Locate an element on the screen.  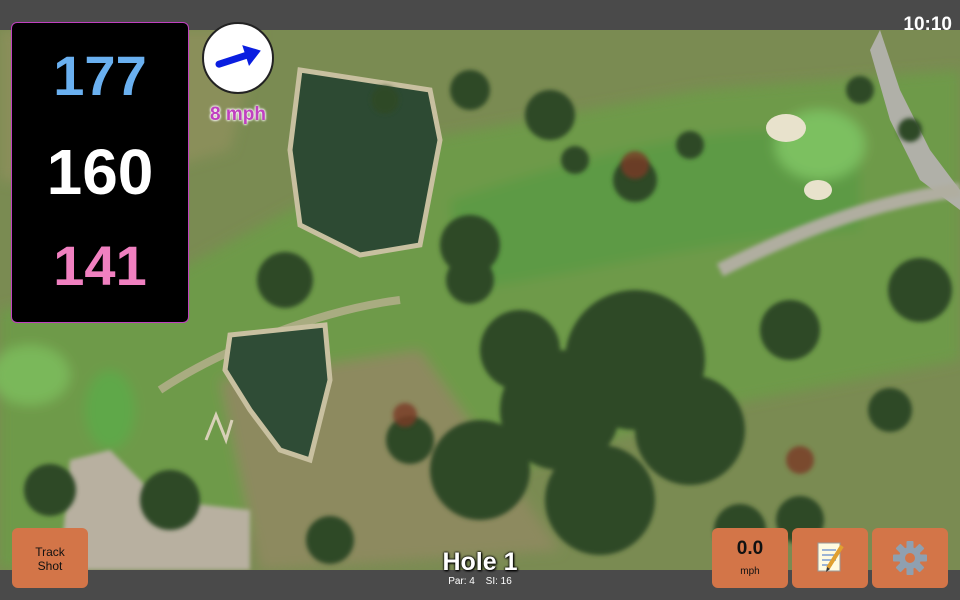
back-yardage: 177 is located at coordinates (100, 75).